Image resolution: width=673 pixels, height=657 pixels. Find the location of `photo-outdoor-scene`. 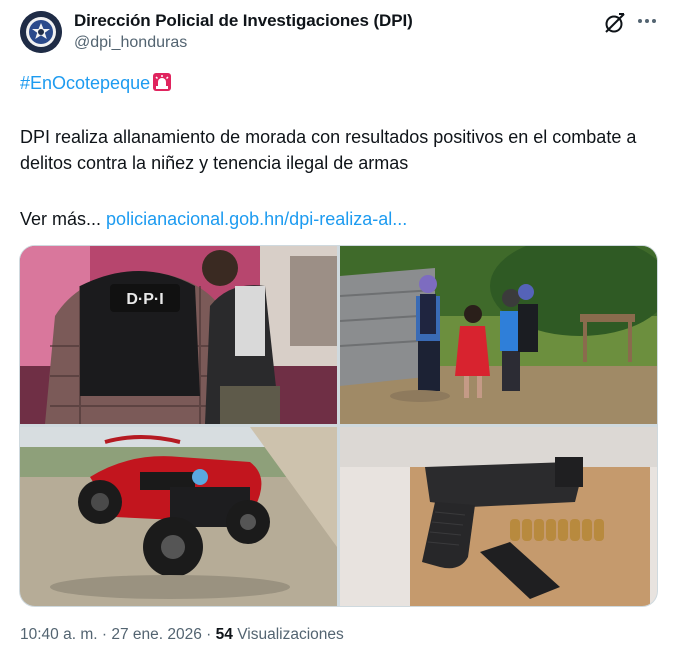

photo-outdoor-scene is located at coordinates (498, 335).